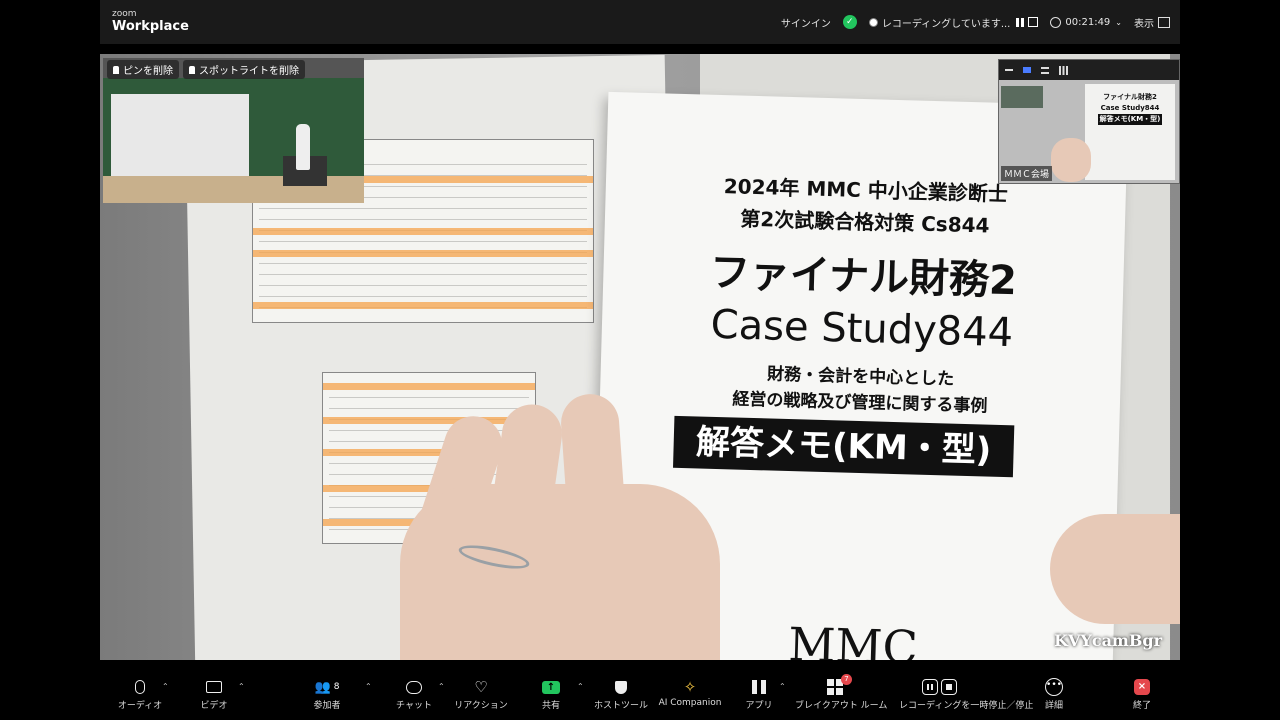  What do you see at coordinates (966, 706) in the screenshot?
I see `recording-control-label: レコーディングを一時停止／停止` at bounding box center [966, 706].